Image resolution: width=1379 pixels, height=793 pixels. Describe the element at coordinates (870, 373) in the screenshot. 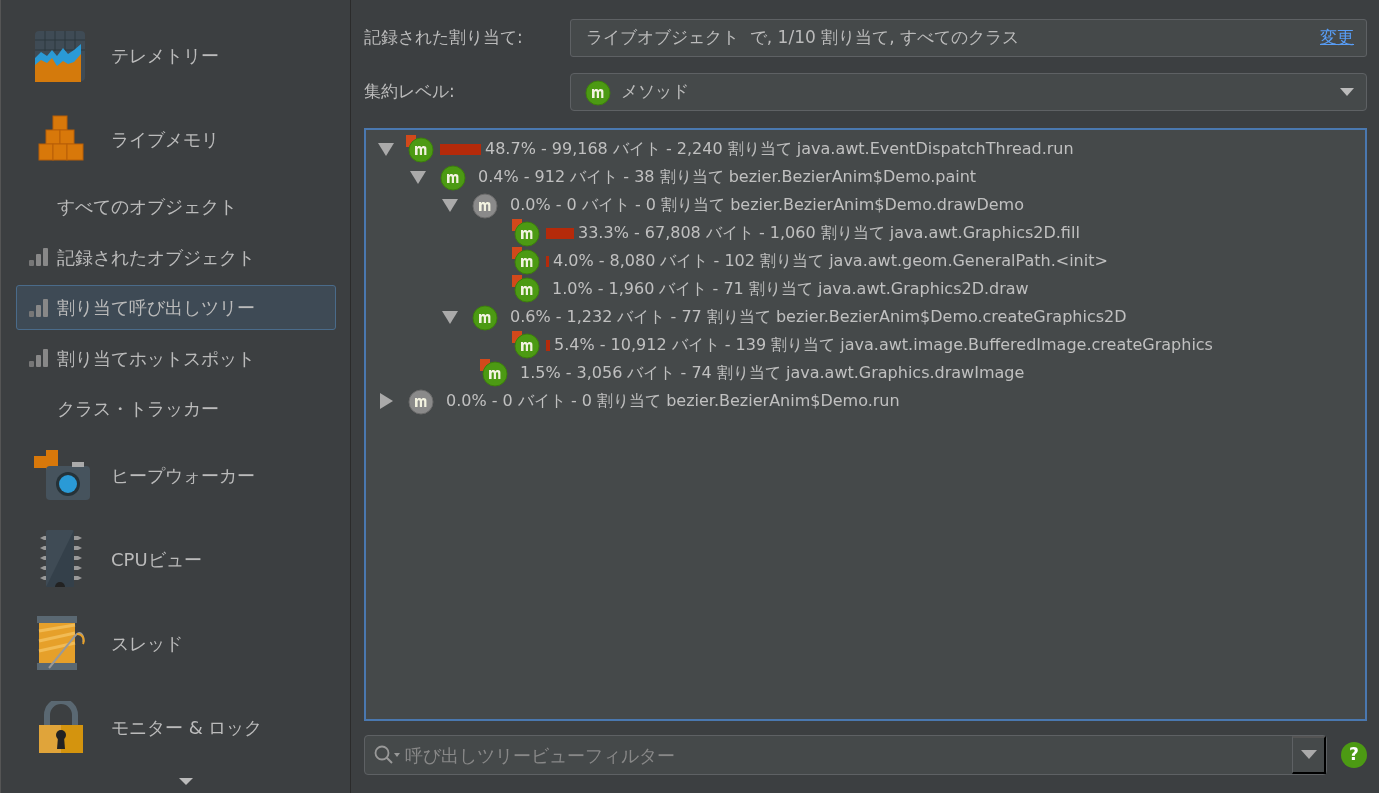

I see `tree-node: 1.5% - 3,056 バイト - 74 割り当て java.awt.Graphics.drawImage` at that location.